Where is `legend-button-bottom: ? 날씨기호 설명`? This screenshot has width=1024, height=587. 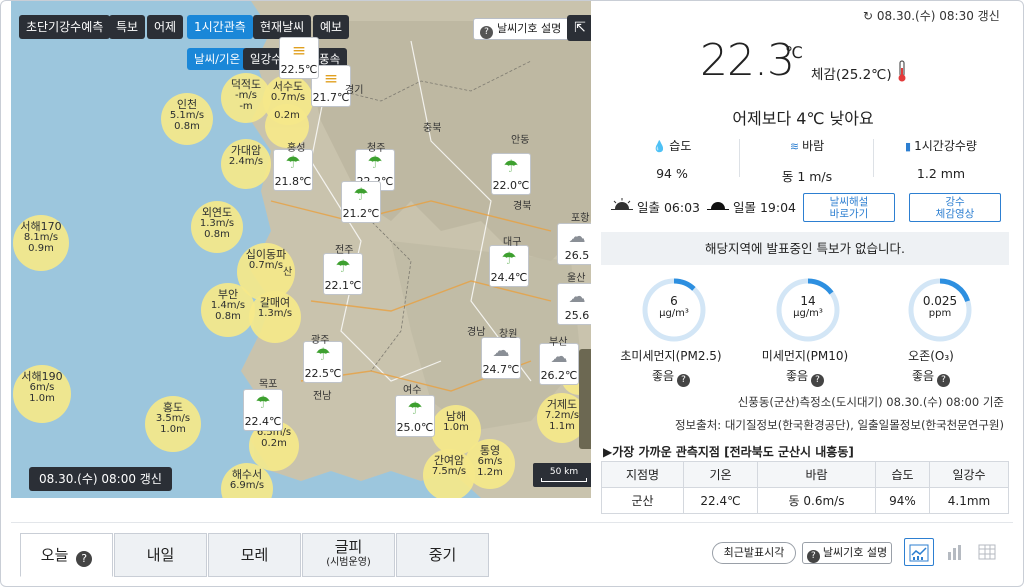 legend-button-bottom: ? 날씨기호 설명 is located at coordinates (847, 553).